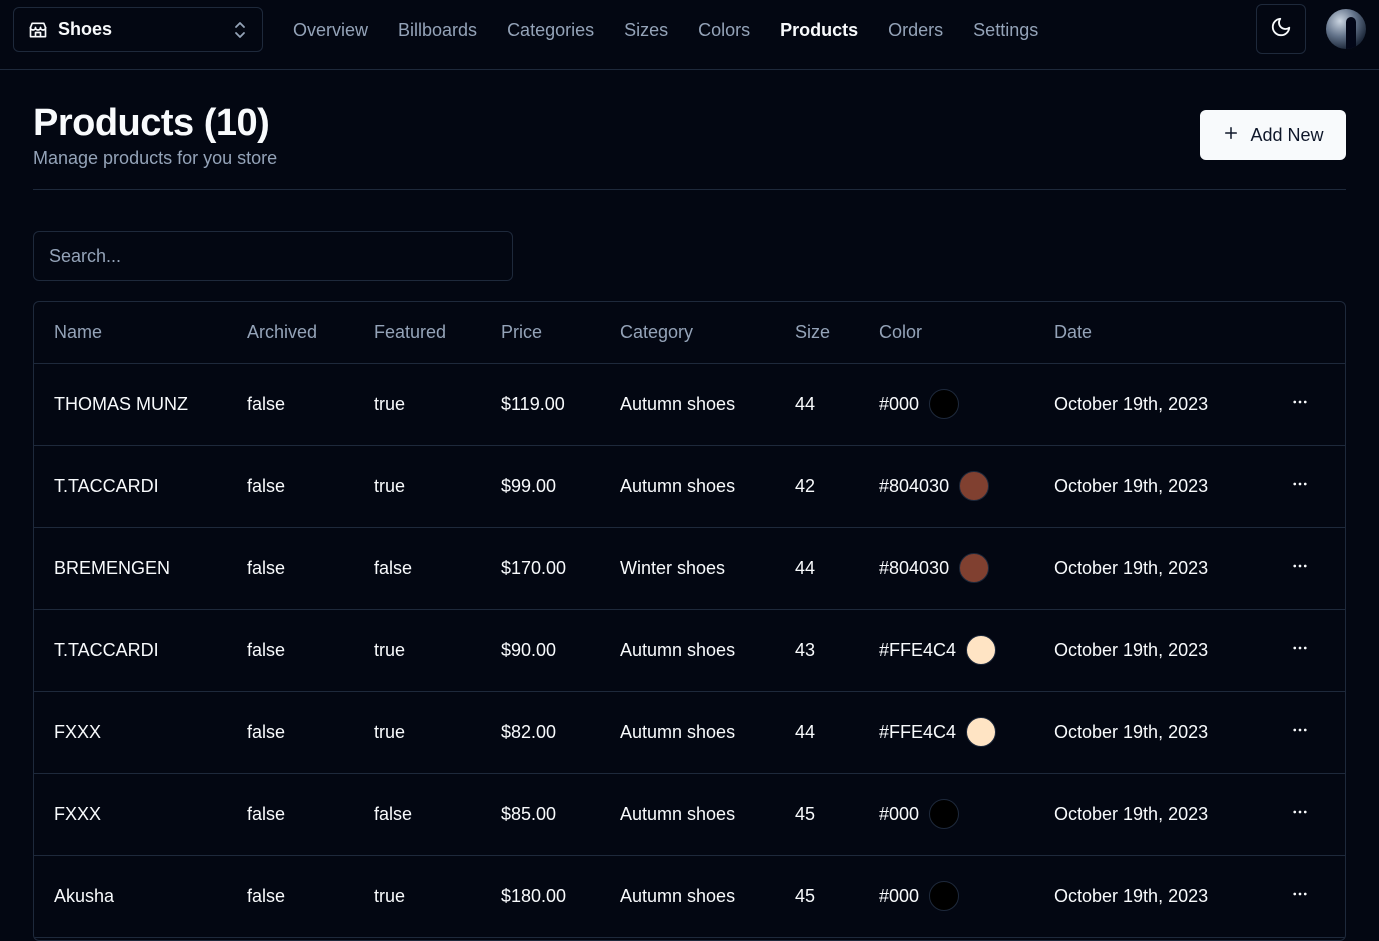  What do you see at coordinates (918, 731) in the screenshot?
I see `color-value: #FFE4C4` at bounding box center [918, 731].